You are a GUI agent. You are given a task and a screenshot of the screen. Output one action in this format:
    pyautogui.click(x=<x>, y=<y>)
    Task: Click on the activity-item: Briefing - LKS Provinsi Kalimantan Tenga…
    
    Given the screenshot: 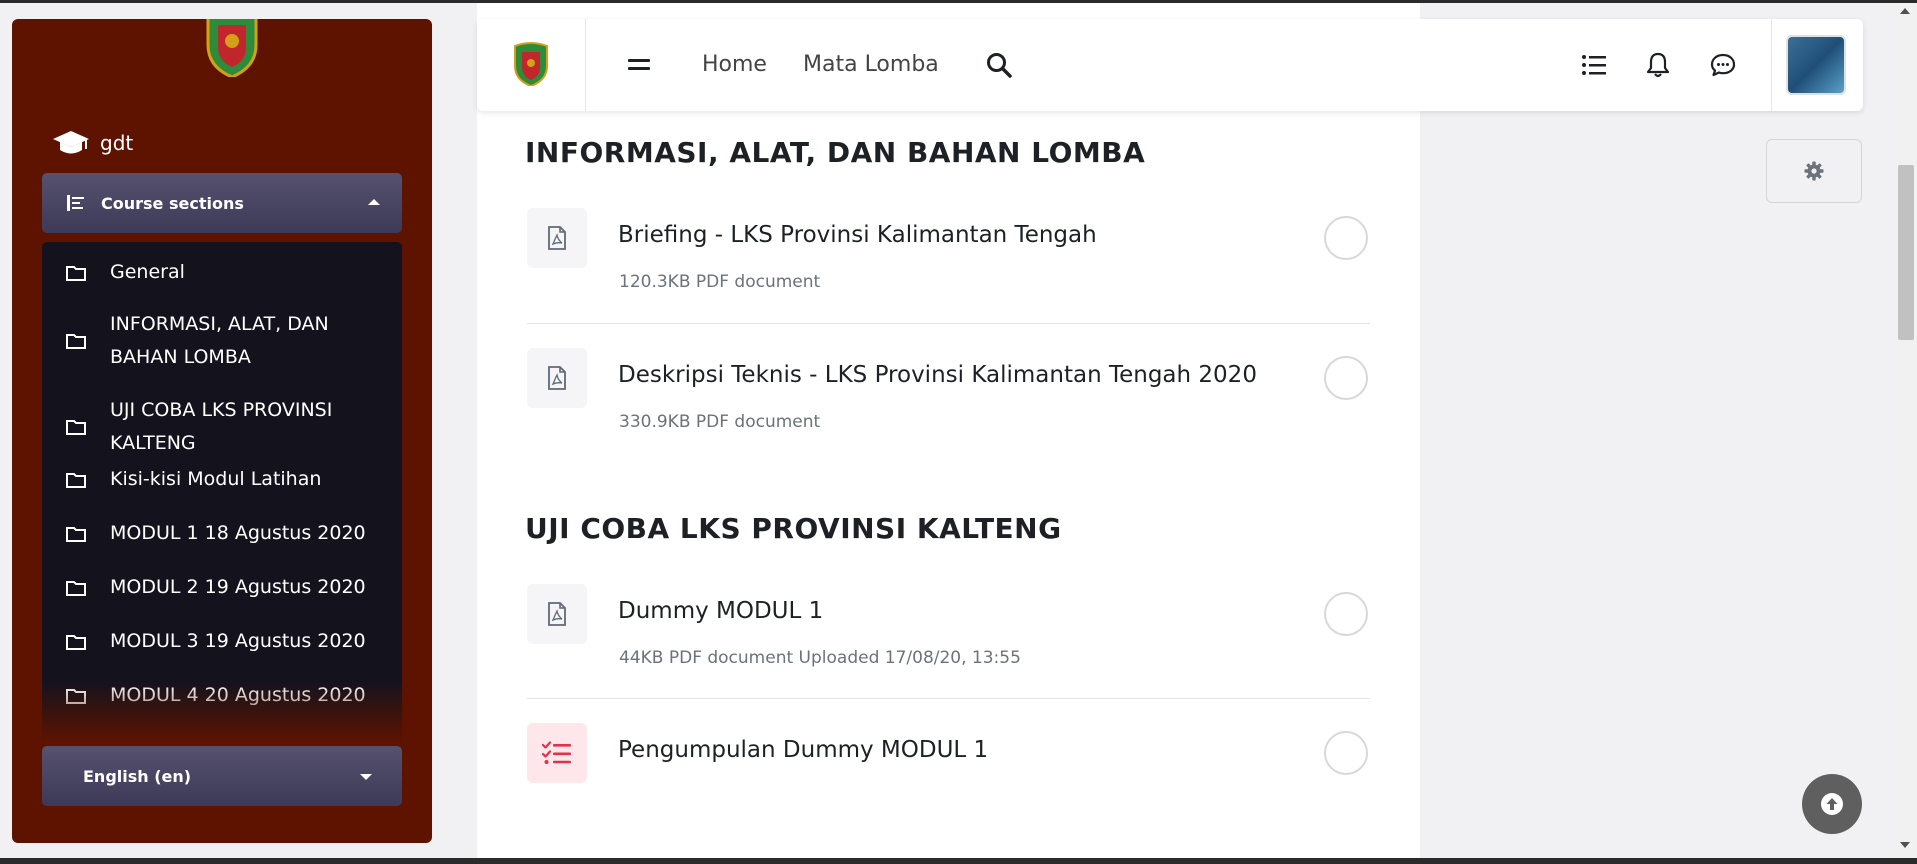 What is the action you would take?
    pyautogui.click(x=948, y=258)
    